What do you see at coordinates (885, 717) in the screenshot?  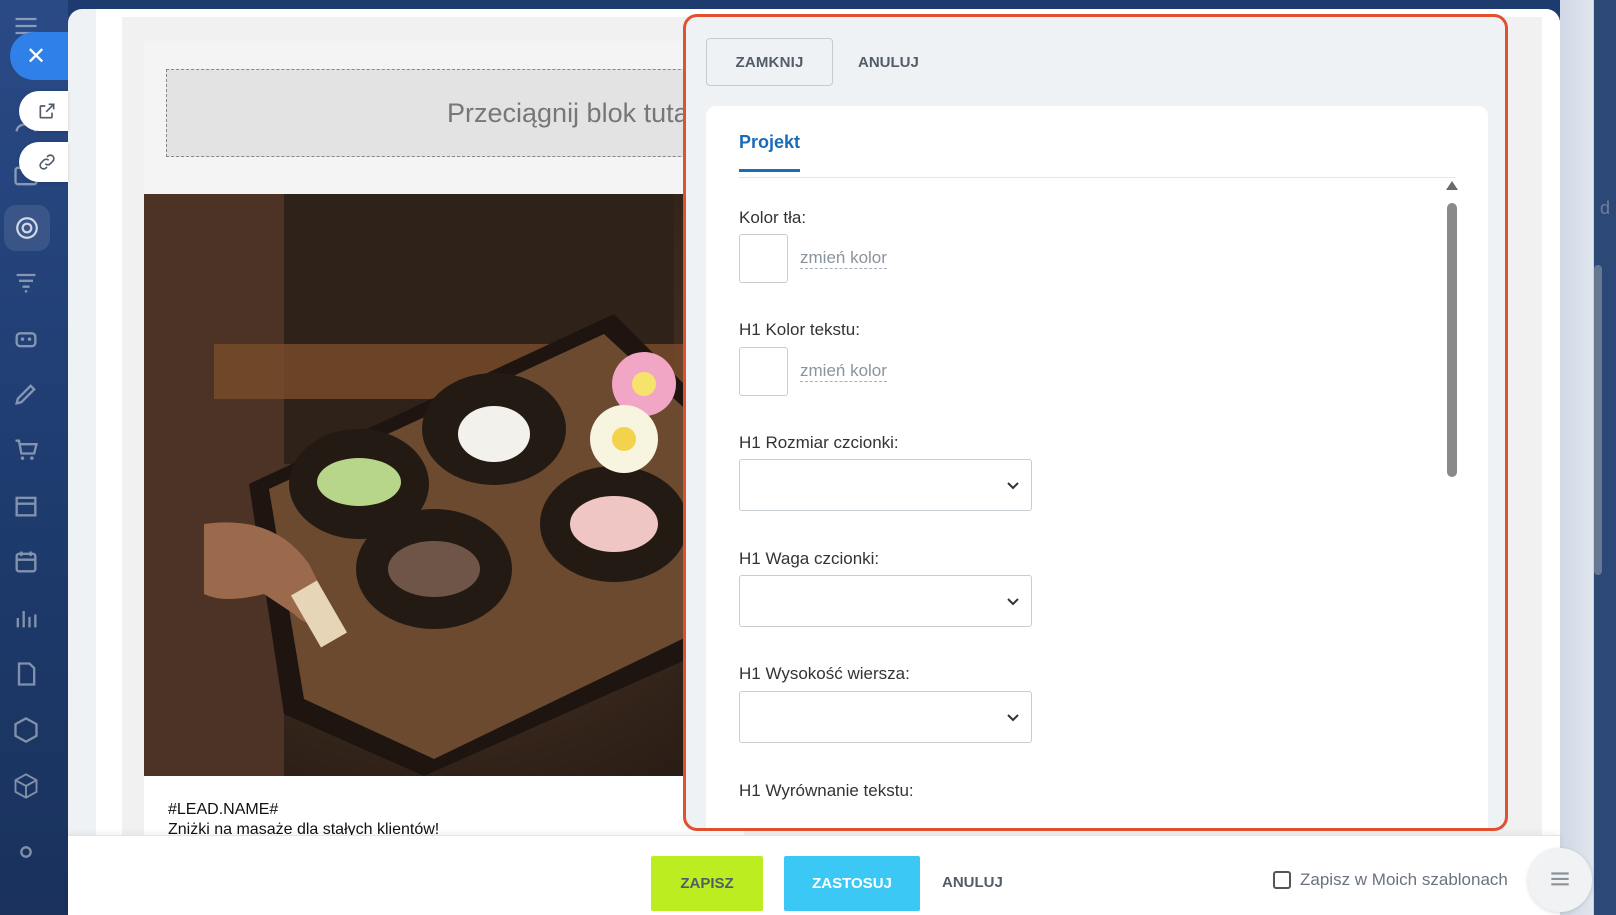 I see `h1-line-height-select` at bounding box center [885, 717].